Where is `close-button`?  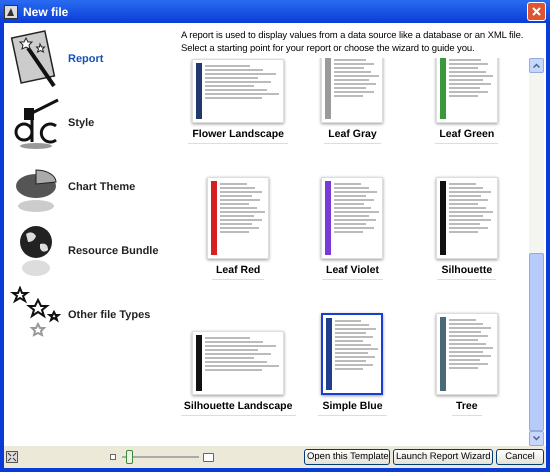
close-button is located at coordinates (536, 11).